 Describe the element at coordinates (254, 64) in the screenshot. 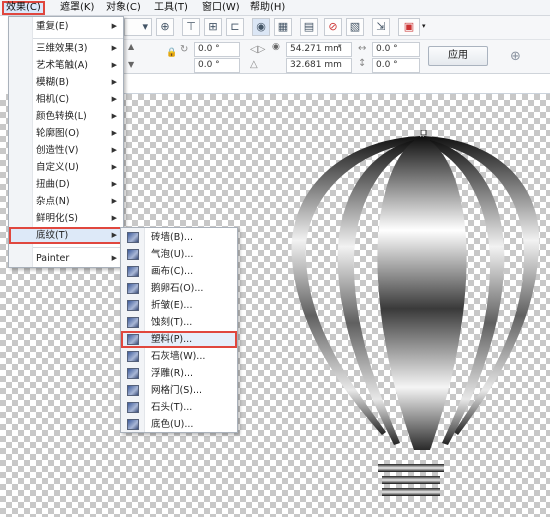

I see `mirror-vertical-icon: △` at that location.